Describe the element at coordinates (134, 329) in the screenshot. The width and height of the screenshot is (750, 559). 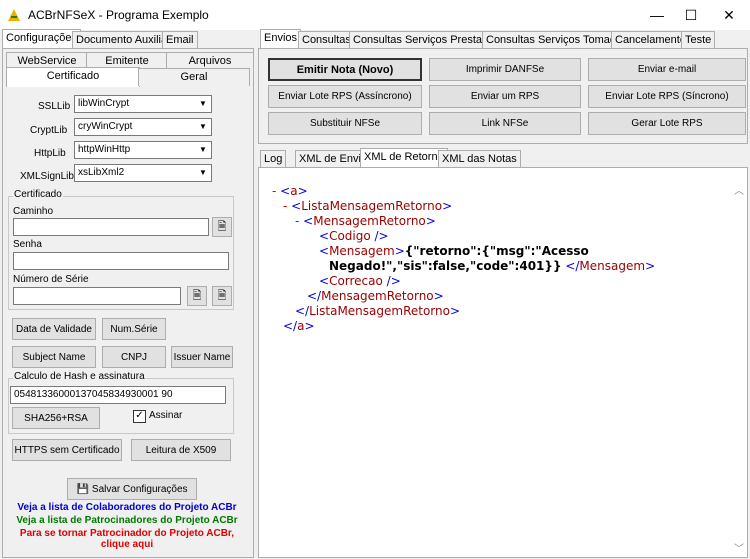
I see `num-serie-button: Num.Série` at that location.